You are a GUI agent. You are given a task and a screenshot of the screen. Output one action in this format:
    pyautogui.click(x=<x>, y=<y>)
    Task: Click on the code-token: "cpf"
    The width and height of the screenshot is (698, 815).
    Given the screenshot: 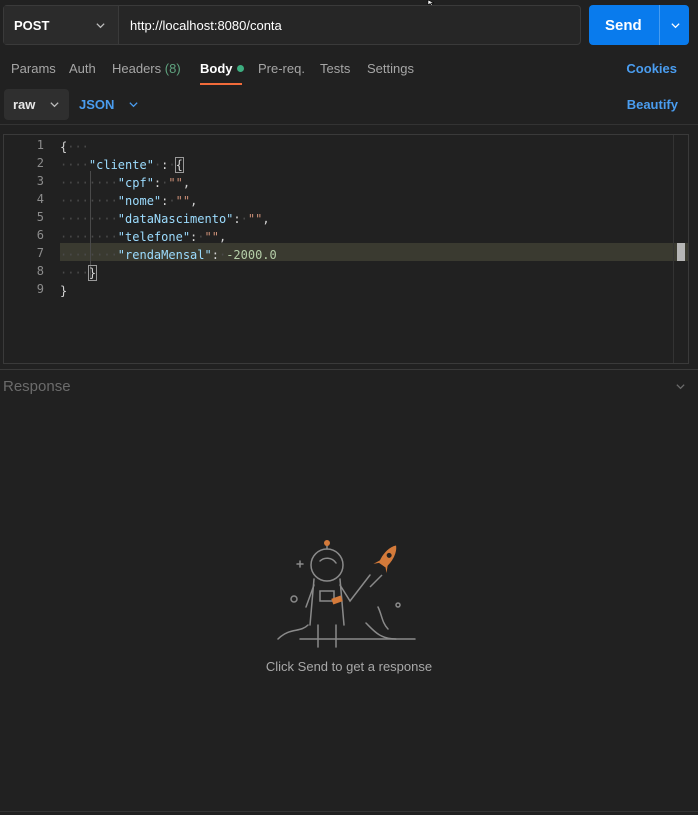 What is the action you would take?
    pyautogui.click(x=135, y=183)
    